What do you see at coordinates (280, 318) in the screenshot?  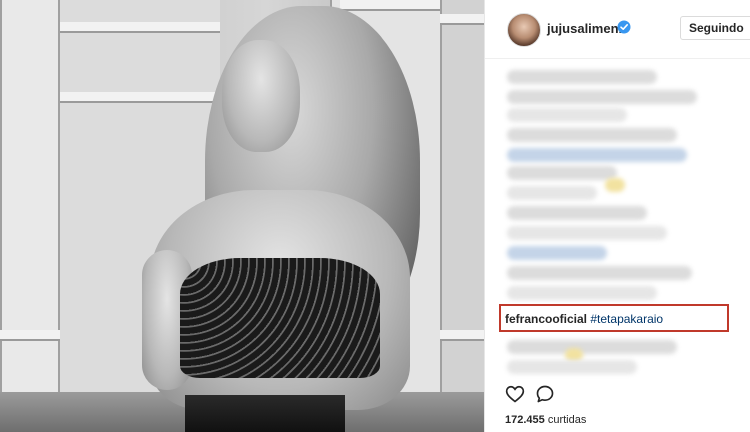 I see `sequin-top` at bounding box center [280, 318].